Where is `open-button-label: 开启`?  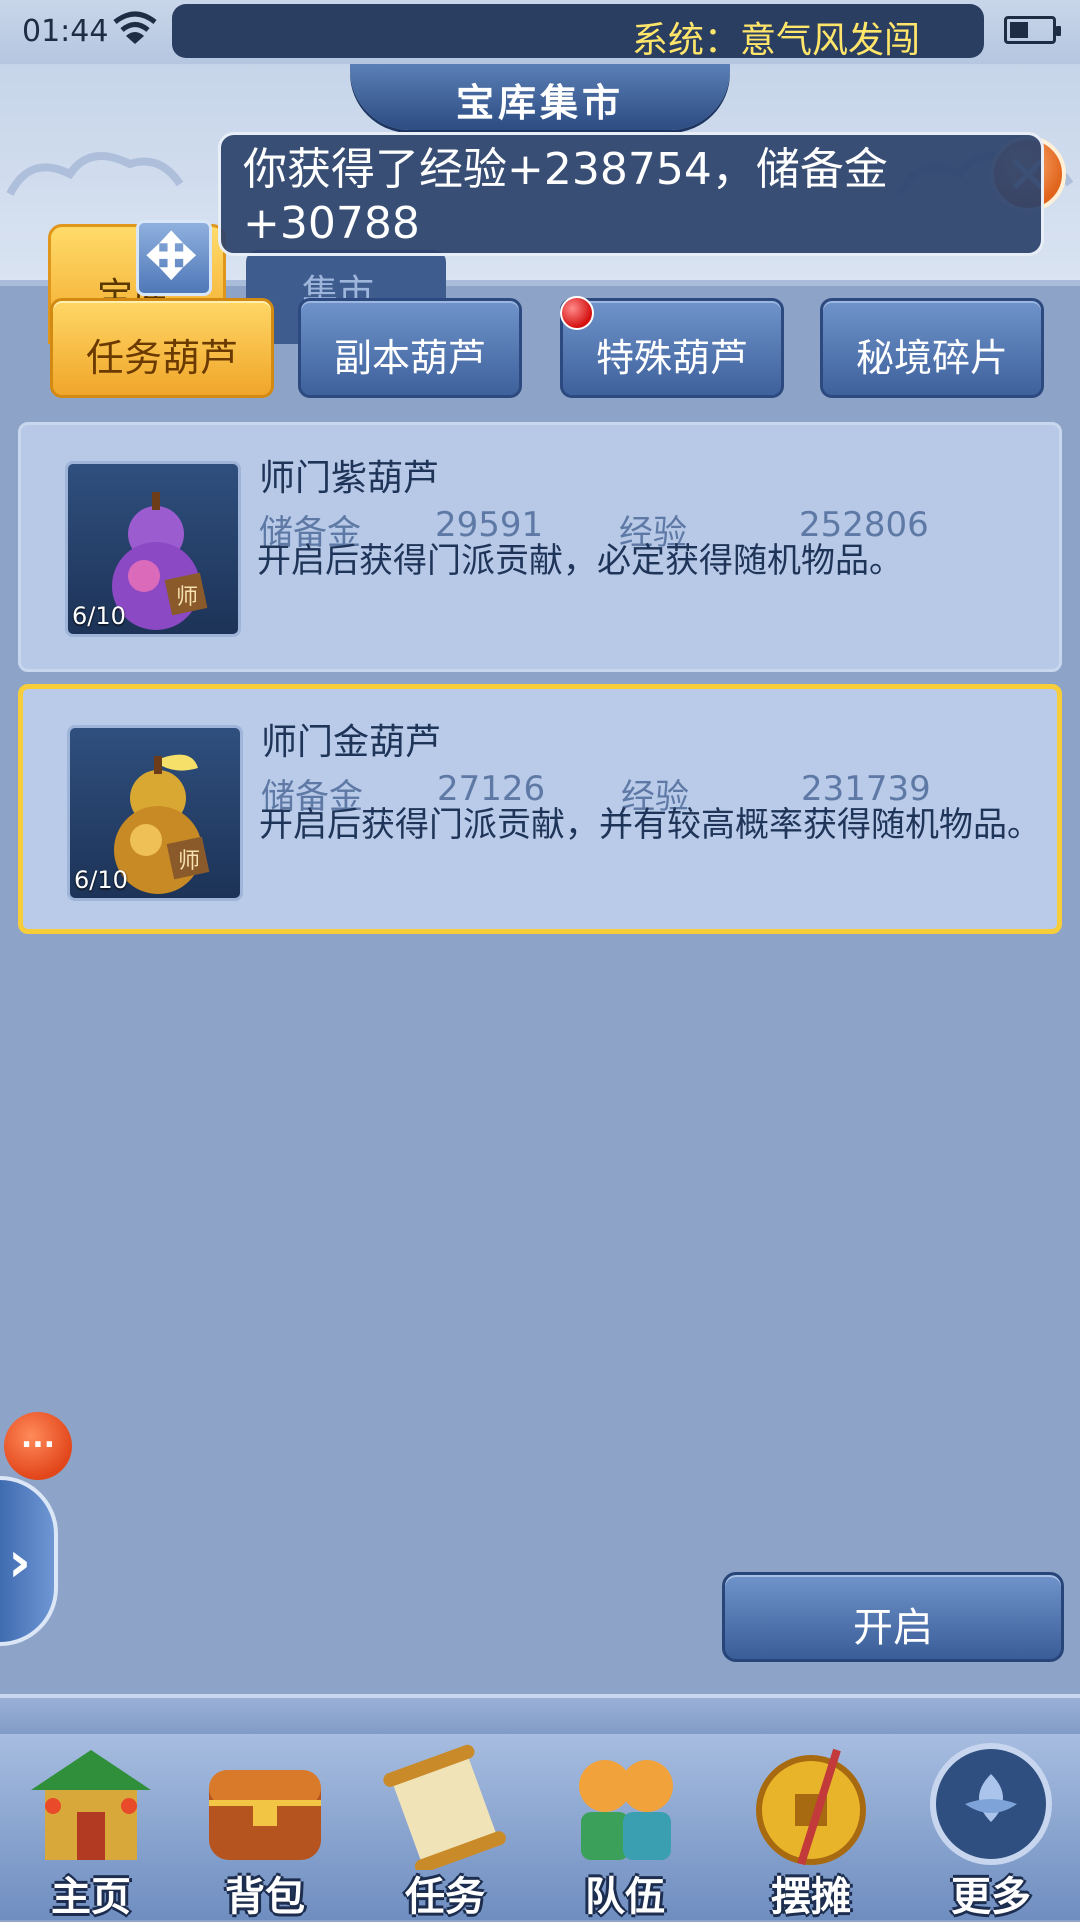
open-button-label: 开启 is located at coordinates (893, 1628).